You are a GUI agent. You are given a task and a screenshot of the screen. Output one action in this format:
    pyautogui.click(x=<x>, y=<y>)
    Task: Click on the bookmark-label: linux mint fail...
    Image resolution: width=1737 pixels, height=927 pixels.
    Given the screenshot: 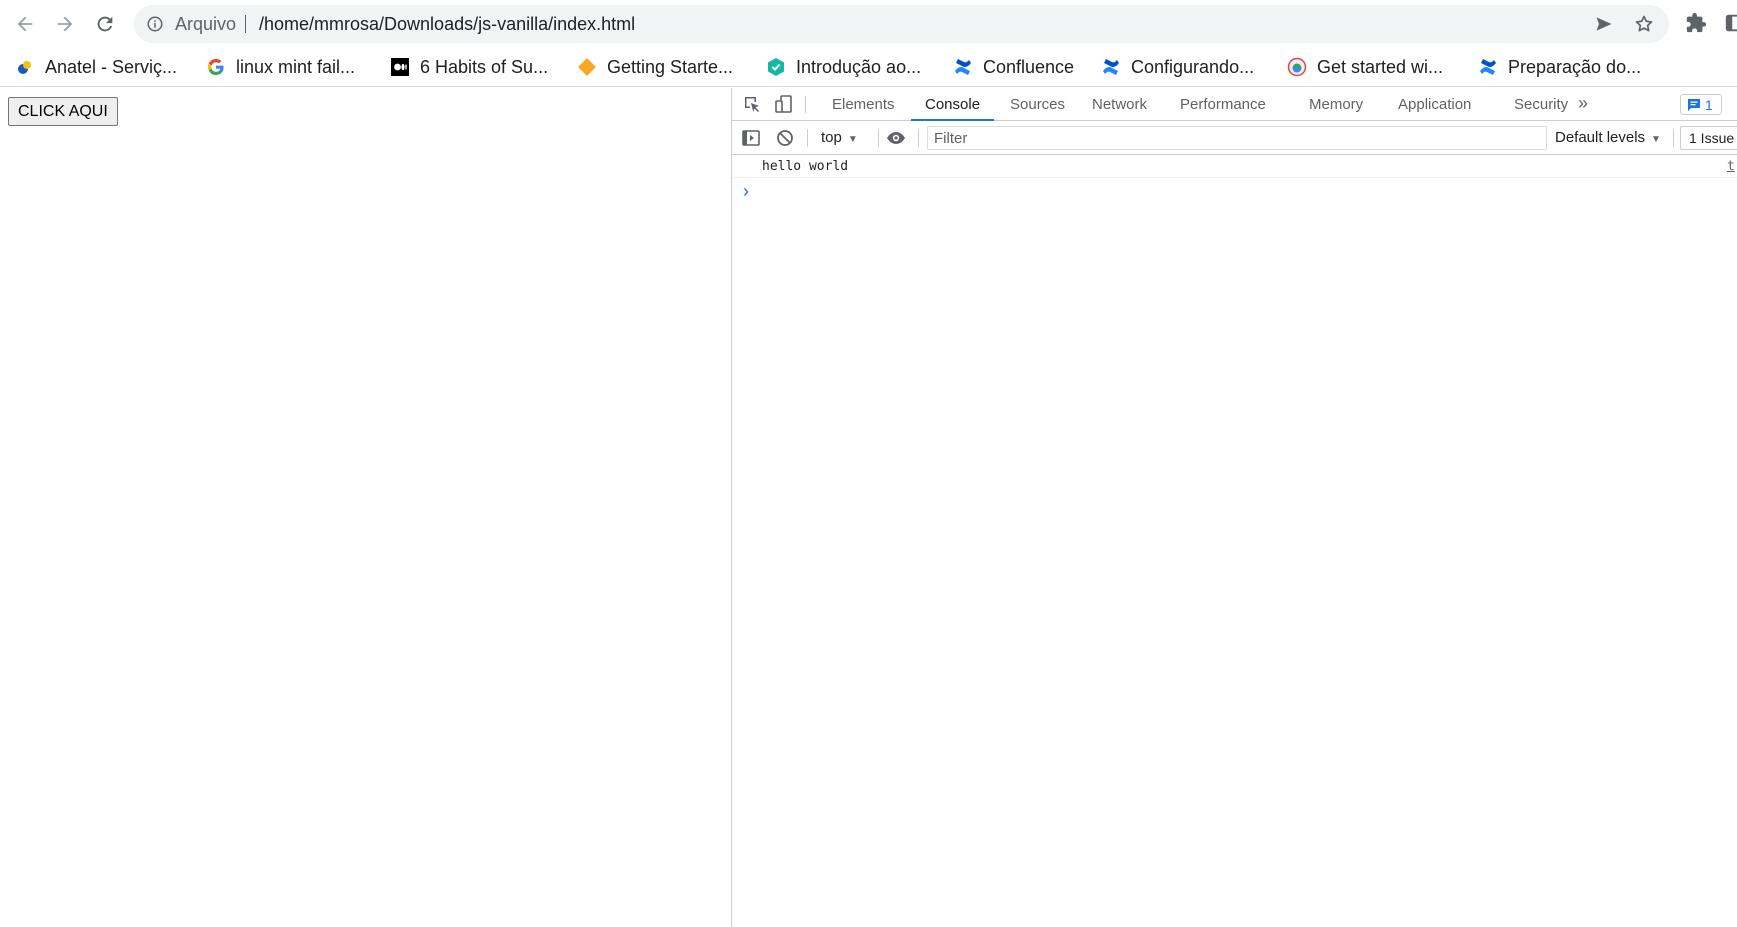 What is the action you would take?
    pyautogui.click(x=296, y=66)
    